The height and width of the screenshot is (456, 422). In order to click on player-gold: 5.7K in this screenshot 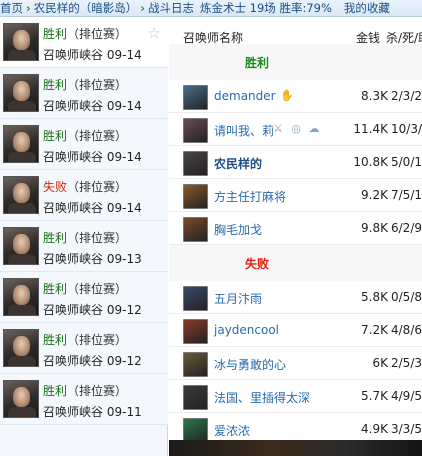, I will do `click(374, 396)`.